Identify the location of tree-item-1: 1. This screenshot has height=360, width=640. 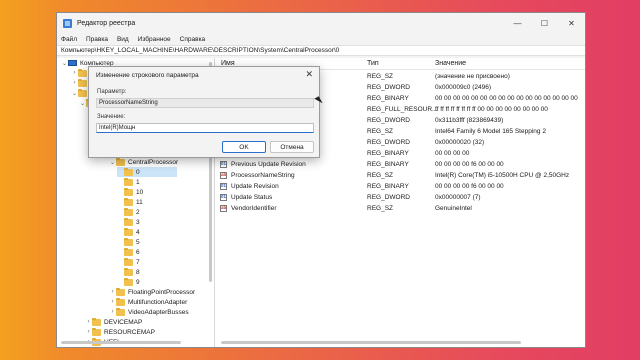
(128, 182).